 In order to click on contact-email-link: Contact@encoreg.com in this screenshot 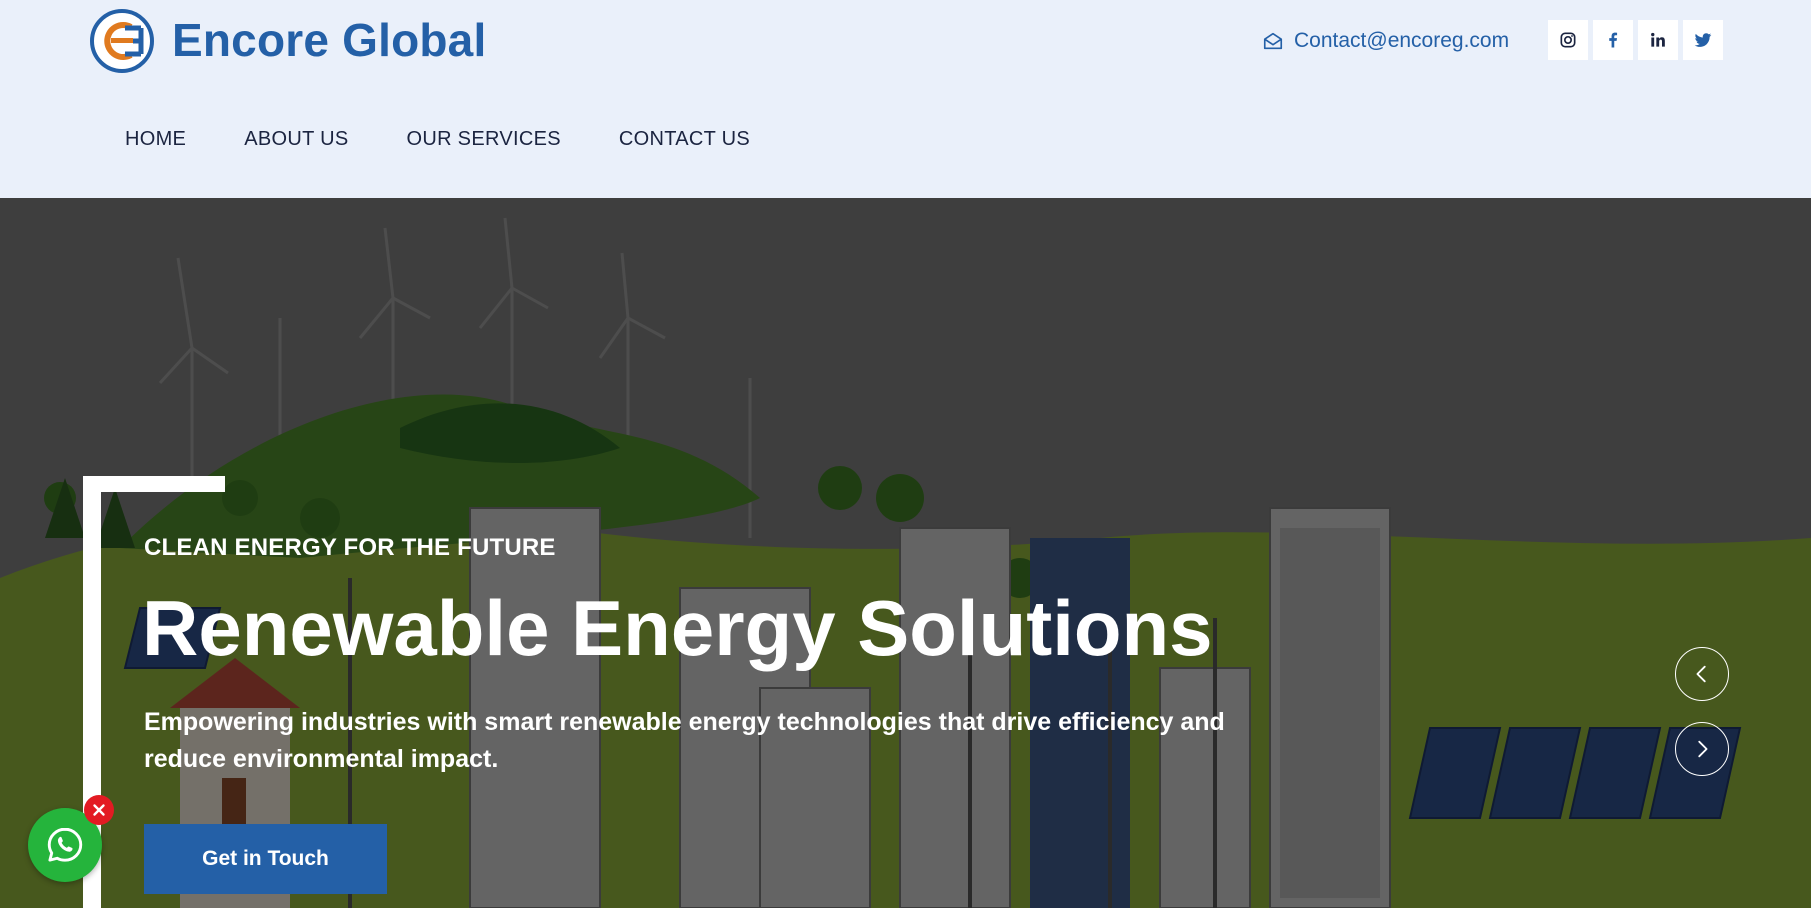, I will do `click(1385, 41)`.